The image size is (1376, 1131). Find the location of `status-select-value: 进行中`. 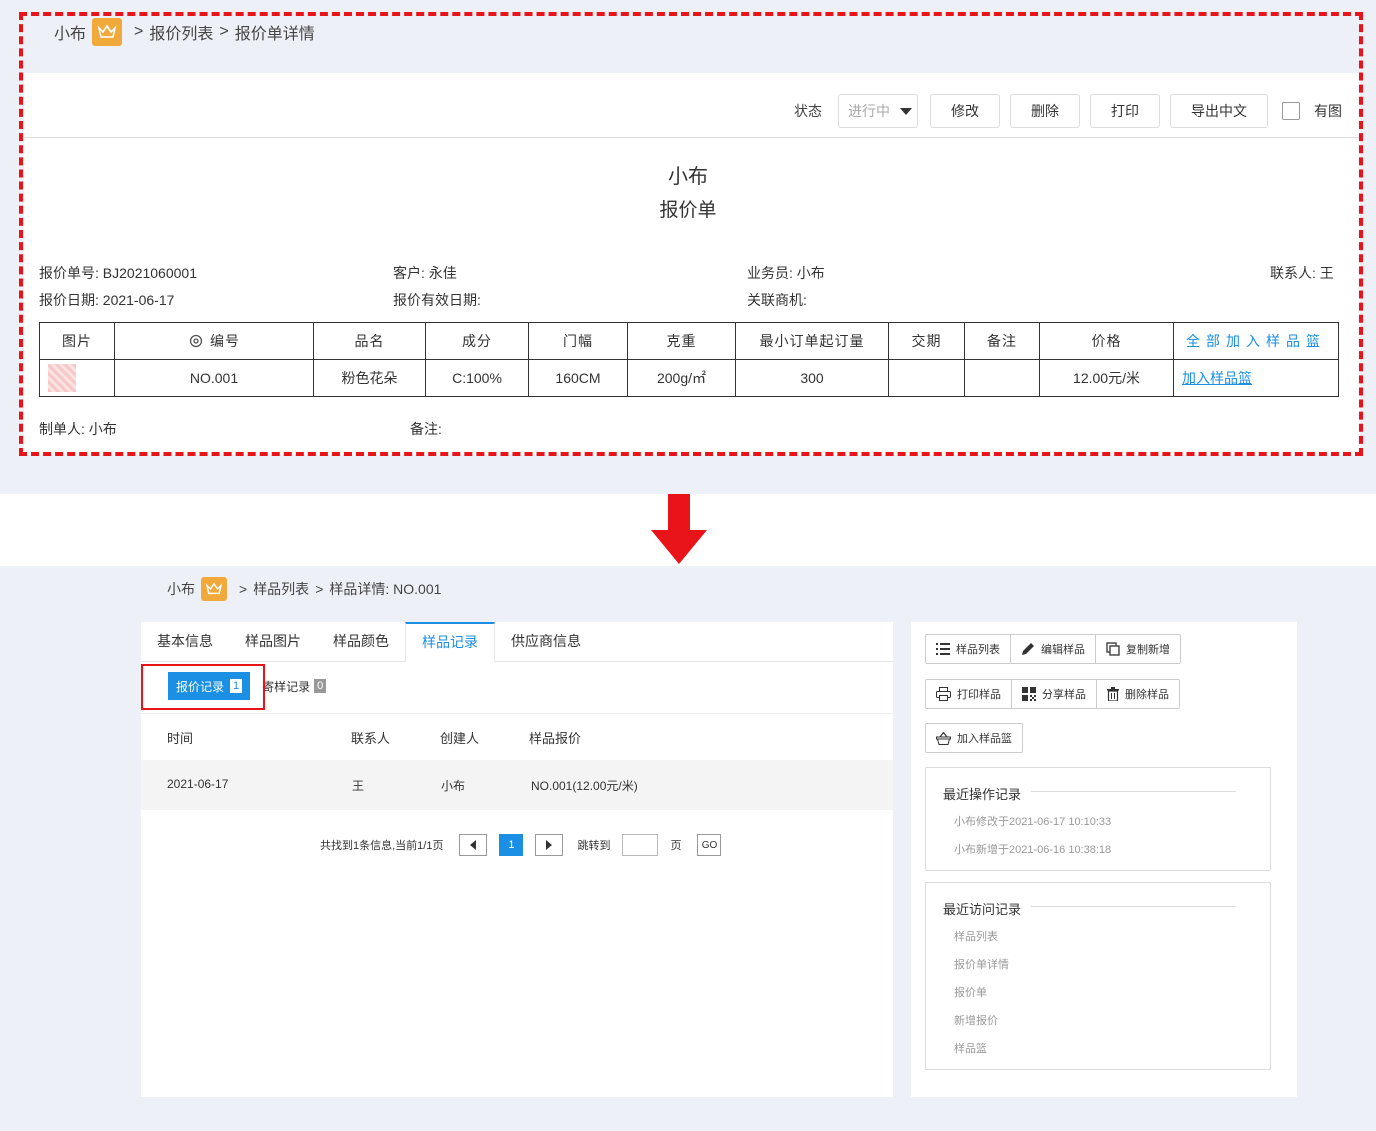

status-select-value: 进行中 is located at coordinates (869, 111).